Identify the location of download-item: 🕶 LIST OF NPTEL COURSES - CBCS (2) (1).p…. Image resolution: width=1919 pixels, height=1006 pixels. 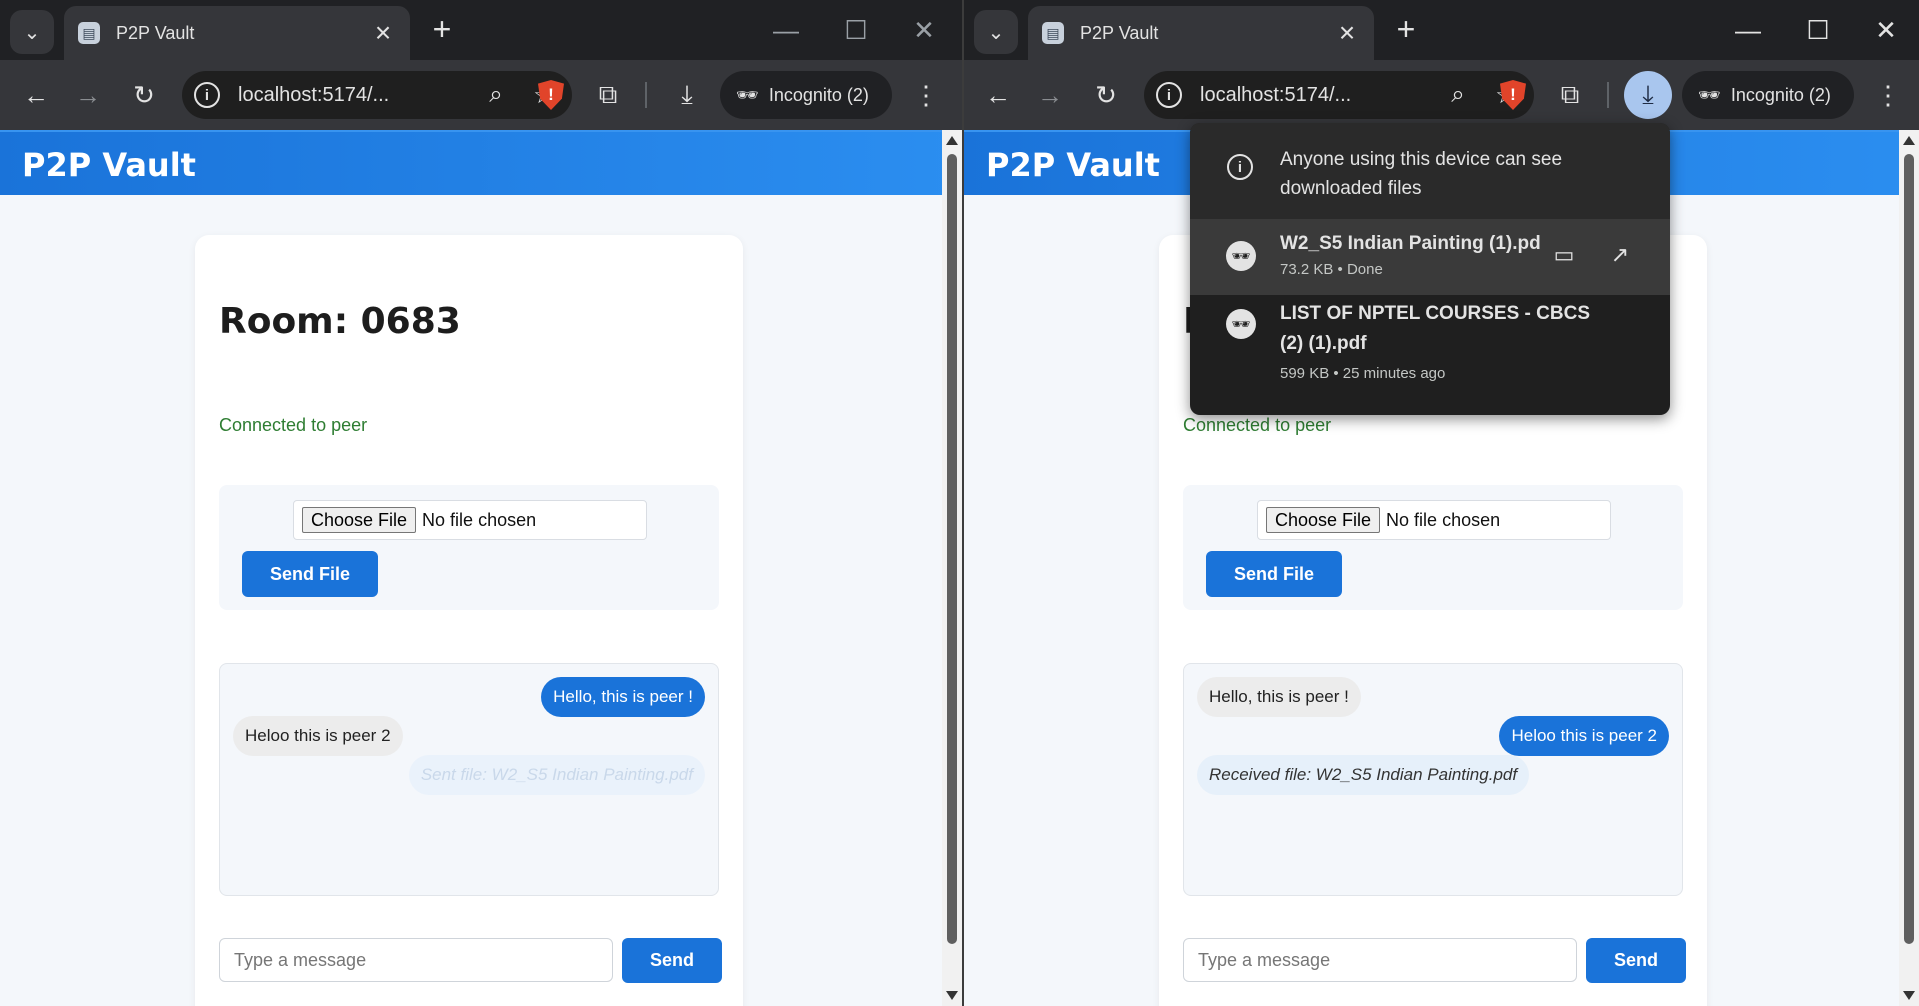
(1430, 355).